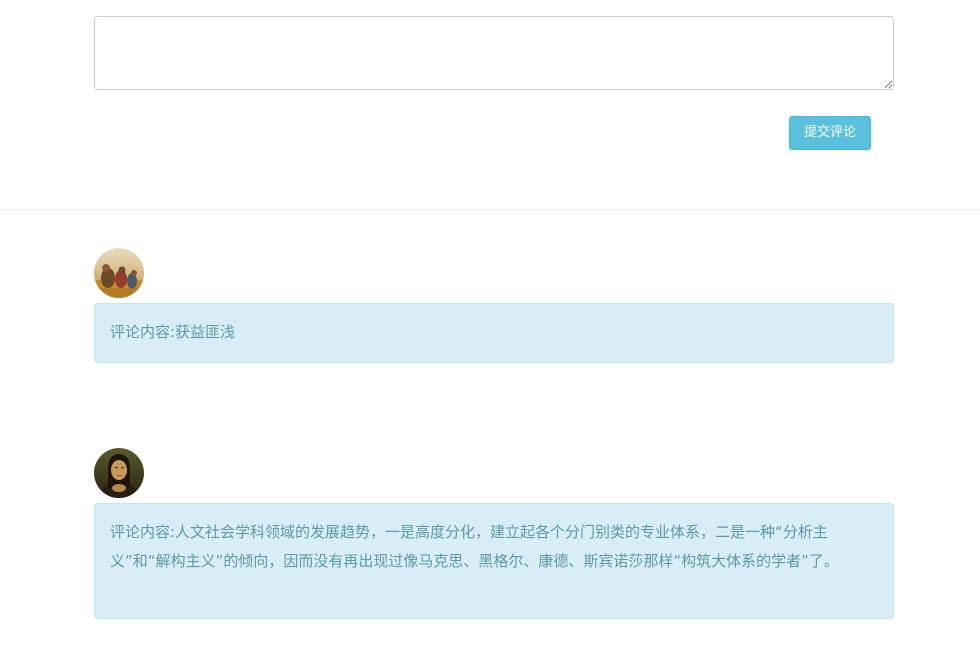 Image resolution: width=980 pixels, height=665 pixels. Describe the element at coordinates (494, 53) in the screenshot. I see `comment-input` at that location.